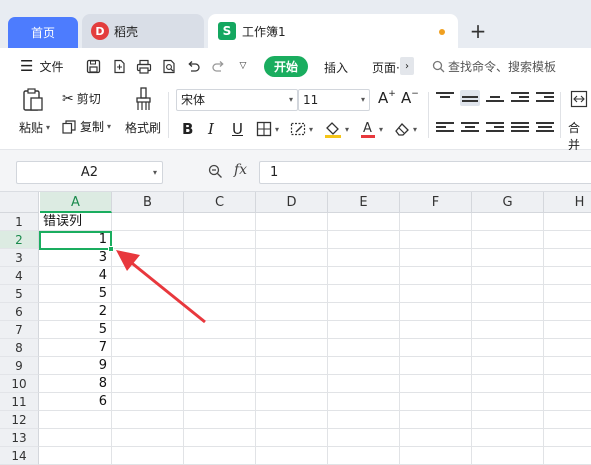 The width and height of the screenshot is (591, 465). Describe the element at coordinates (33, 100) in the screenshot. I see `paste-icon` at that location.